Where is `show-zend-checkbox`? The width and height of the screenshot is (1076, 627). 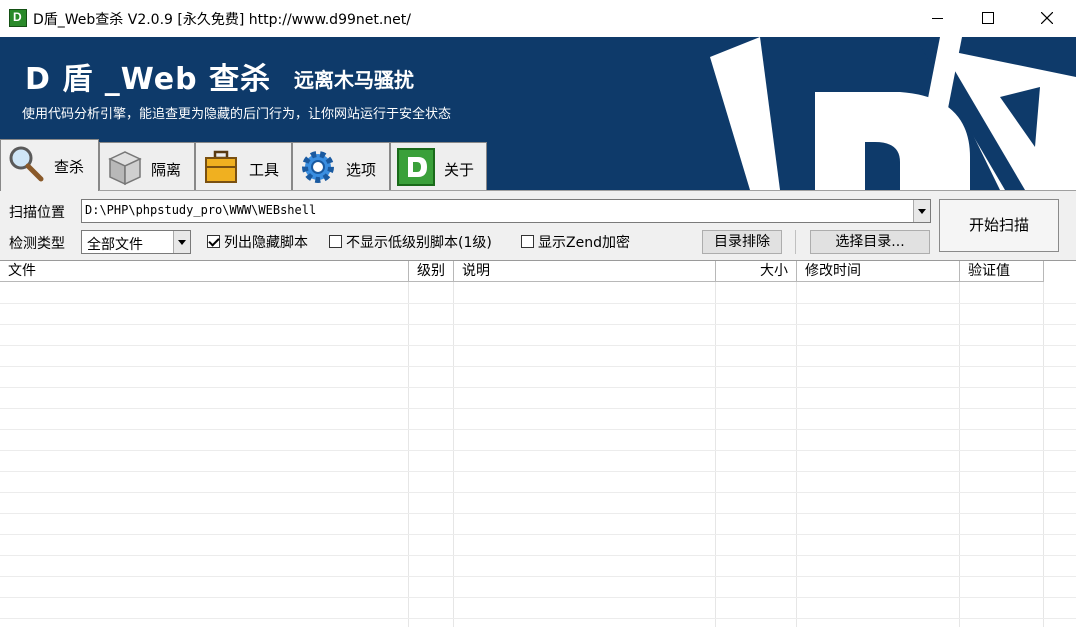 show-zend-checkbox is located at coordinates (527, 241).